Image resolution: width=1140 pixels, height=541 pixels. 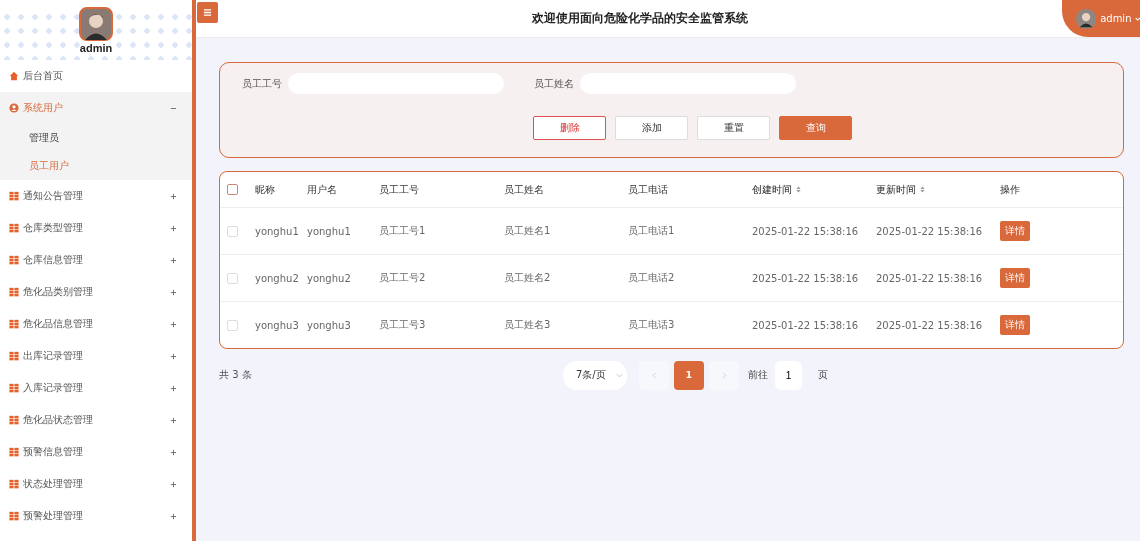 What do you see at coordinates (96, 260) in the screenshot?
I see `menu-item: 仓库信息管理` at bounding box center [96, 260].